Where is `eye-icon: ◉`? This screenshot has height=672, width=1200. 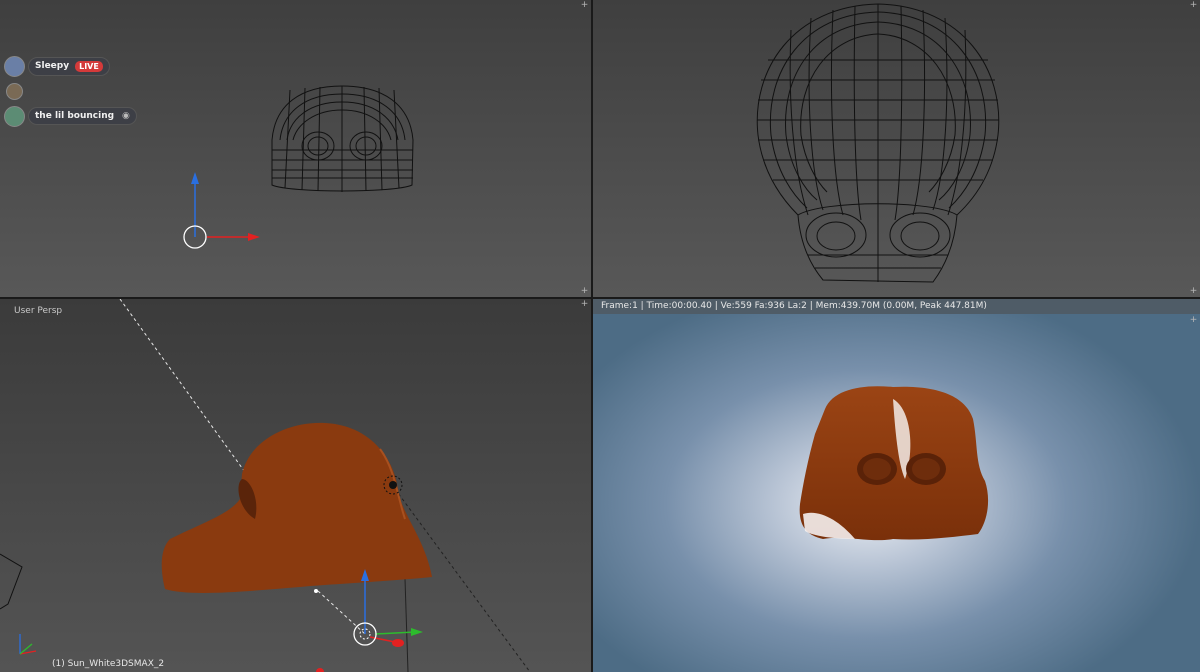 eye-icon: ◉ is located at coordinates (126, 116).